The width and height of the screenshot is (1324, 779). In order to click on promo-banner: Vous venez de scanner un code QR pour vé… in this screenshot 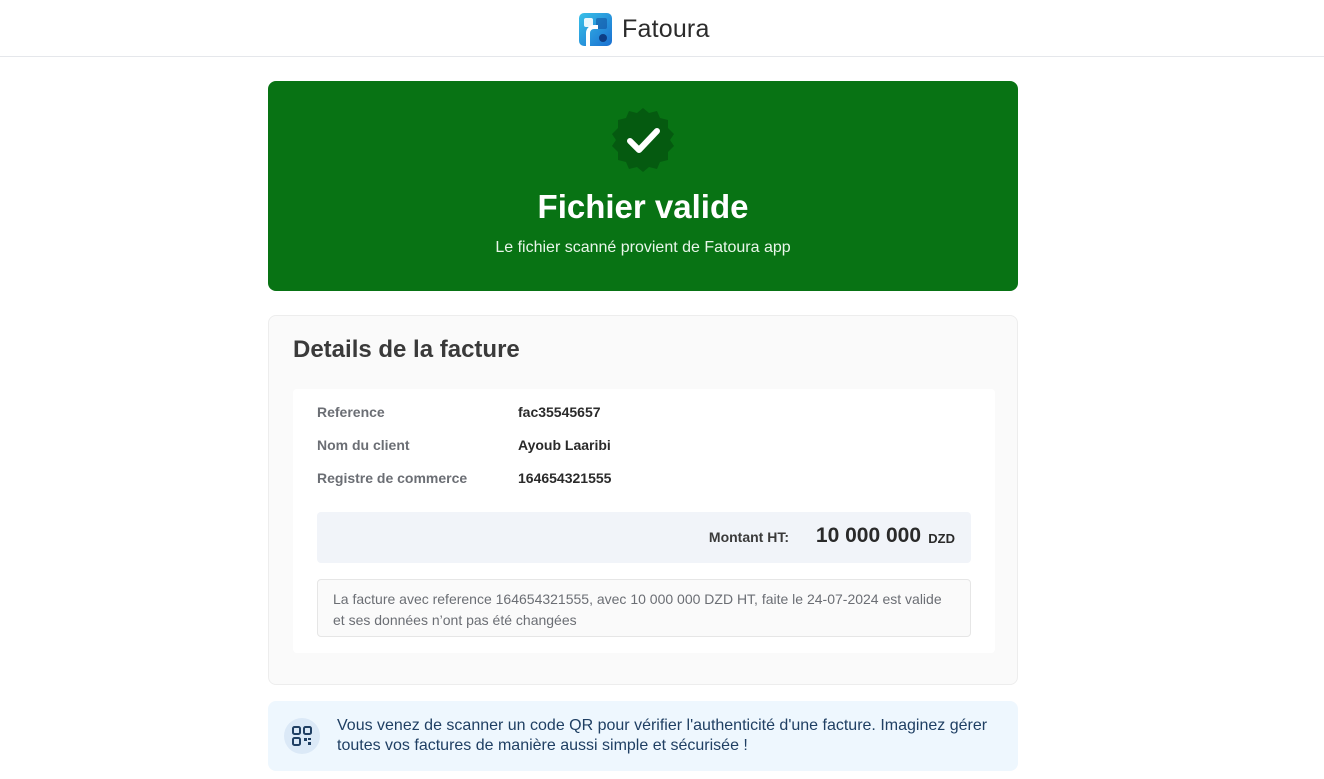, I will do `click(643, 736)`.